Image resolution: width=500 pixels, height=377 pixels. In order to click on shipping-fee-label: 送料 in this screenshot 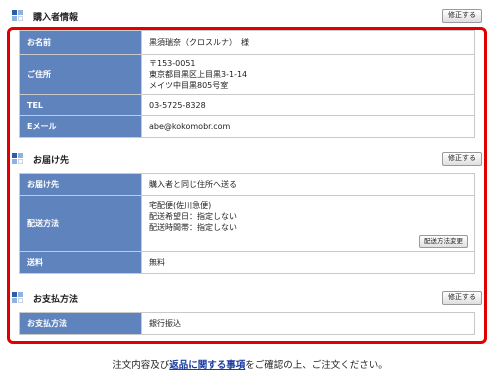, I will do `click(80, 262)`.